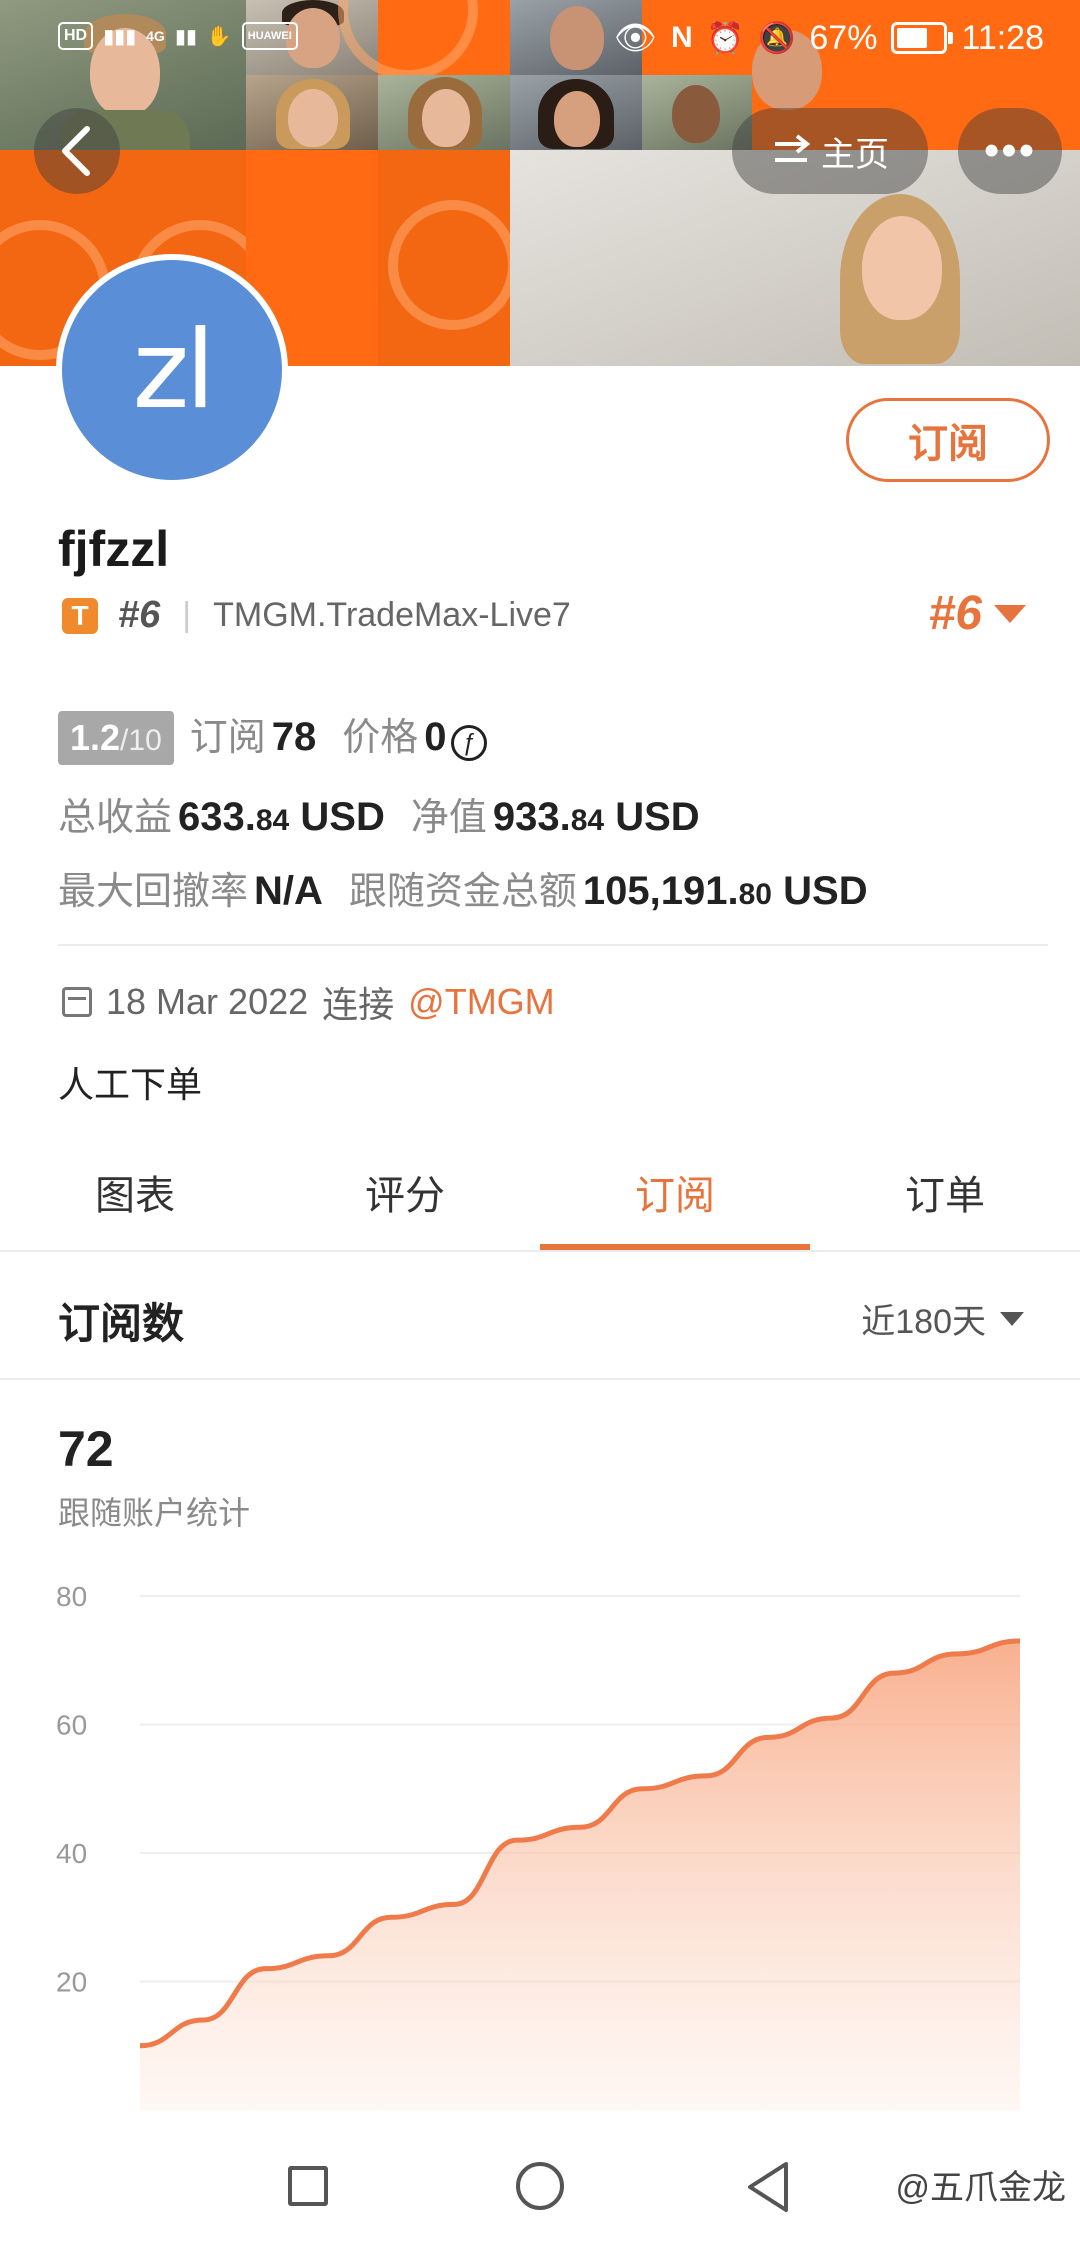 The height and width of the screenshot is (2244, 1080). What do you see at coordinates (405, 1199) in the screenshot?
I see `tab-rating: 评分` at bounding box center [405, 1199].